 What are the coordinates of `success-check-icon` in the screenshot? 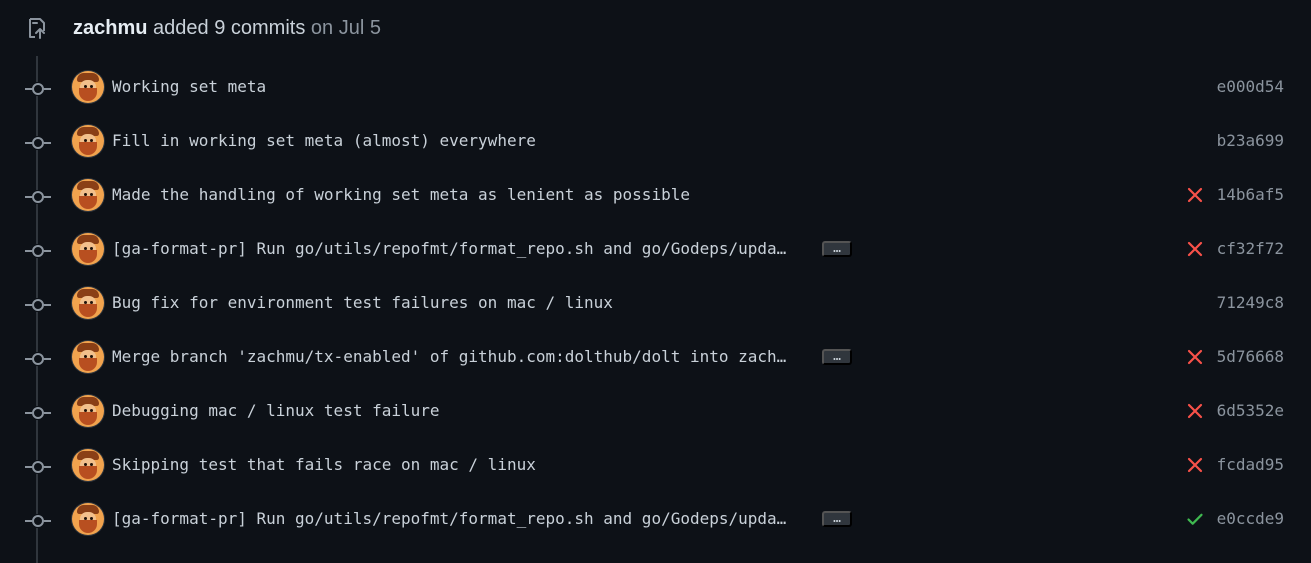 It's located at (1195, 519).